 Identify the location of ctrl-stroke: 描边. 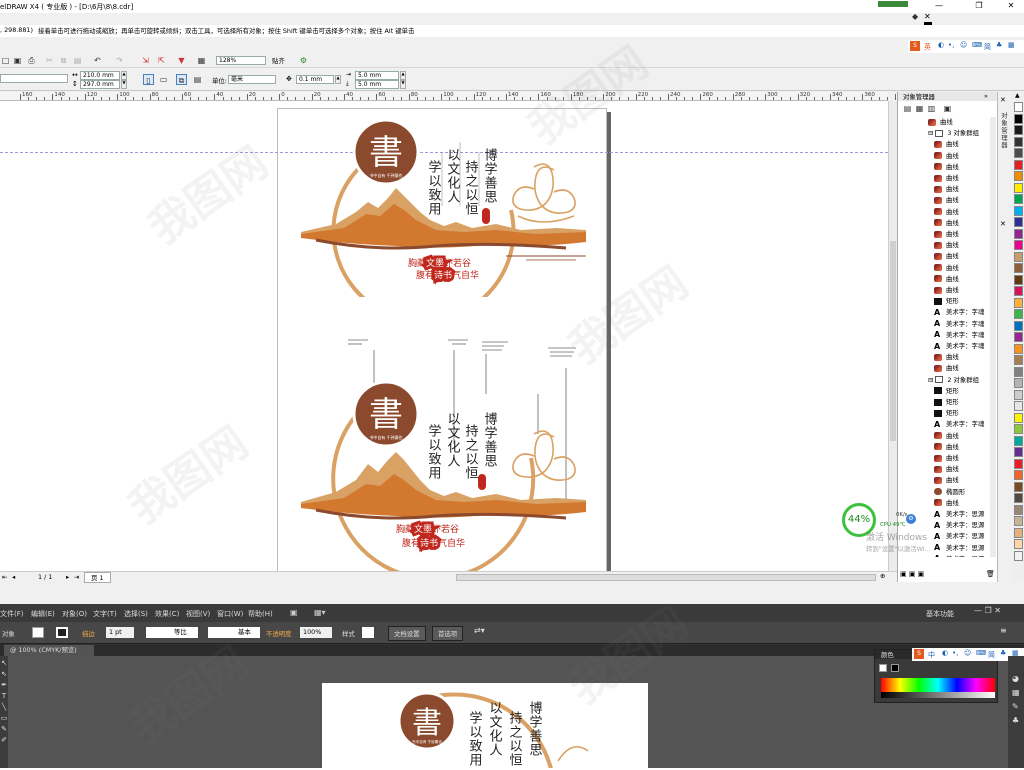
(88, 633).